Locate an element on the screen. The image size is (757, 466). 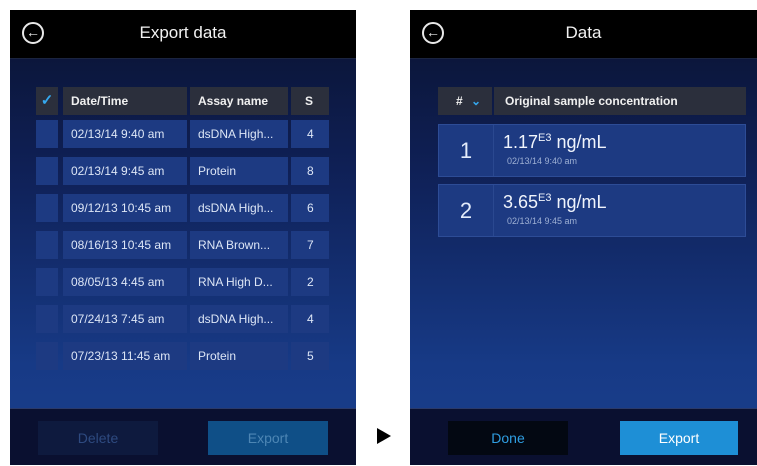
row-date: 08/05/13 4:45 am is located at coordinates (125, 282).